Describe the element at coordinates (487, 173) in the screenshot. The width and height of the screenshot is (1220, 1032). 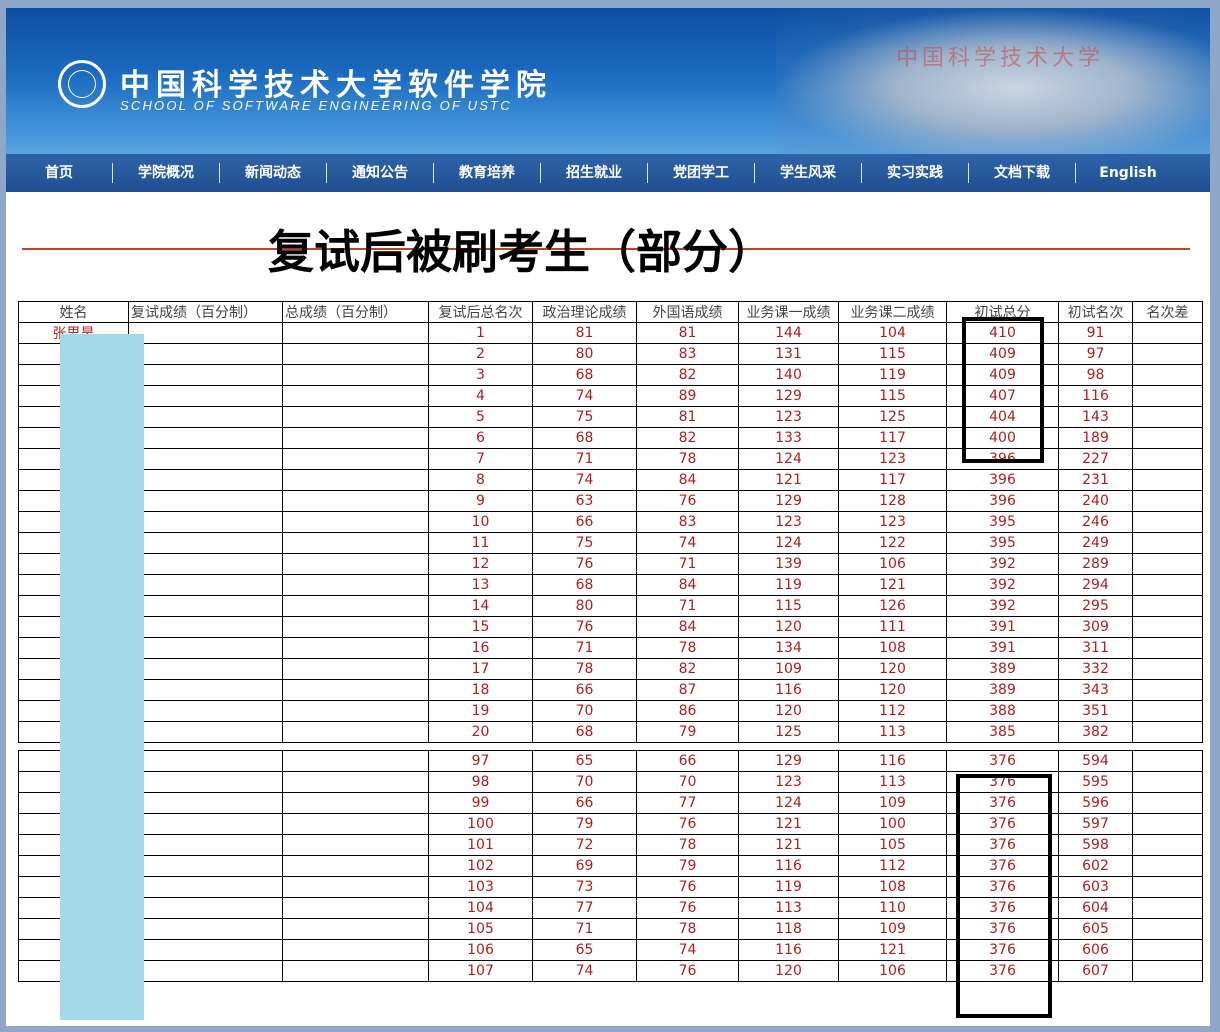
I see `nav-item-4: 教育培养` at that location.